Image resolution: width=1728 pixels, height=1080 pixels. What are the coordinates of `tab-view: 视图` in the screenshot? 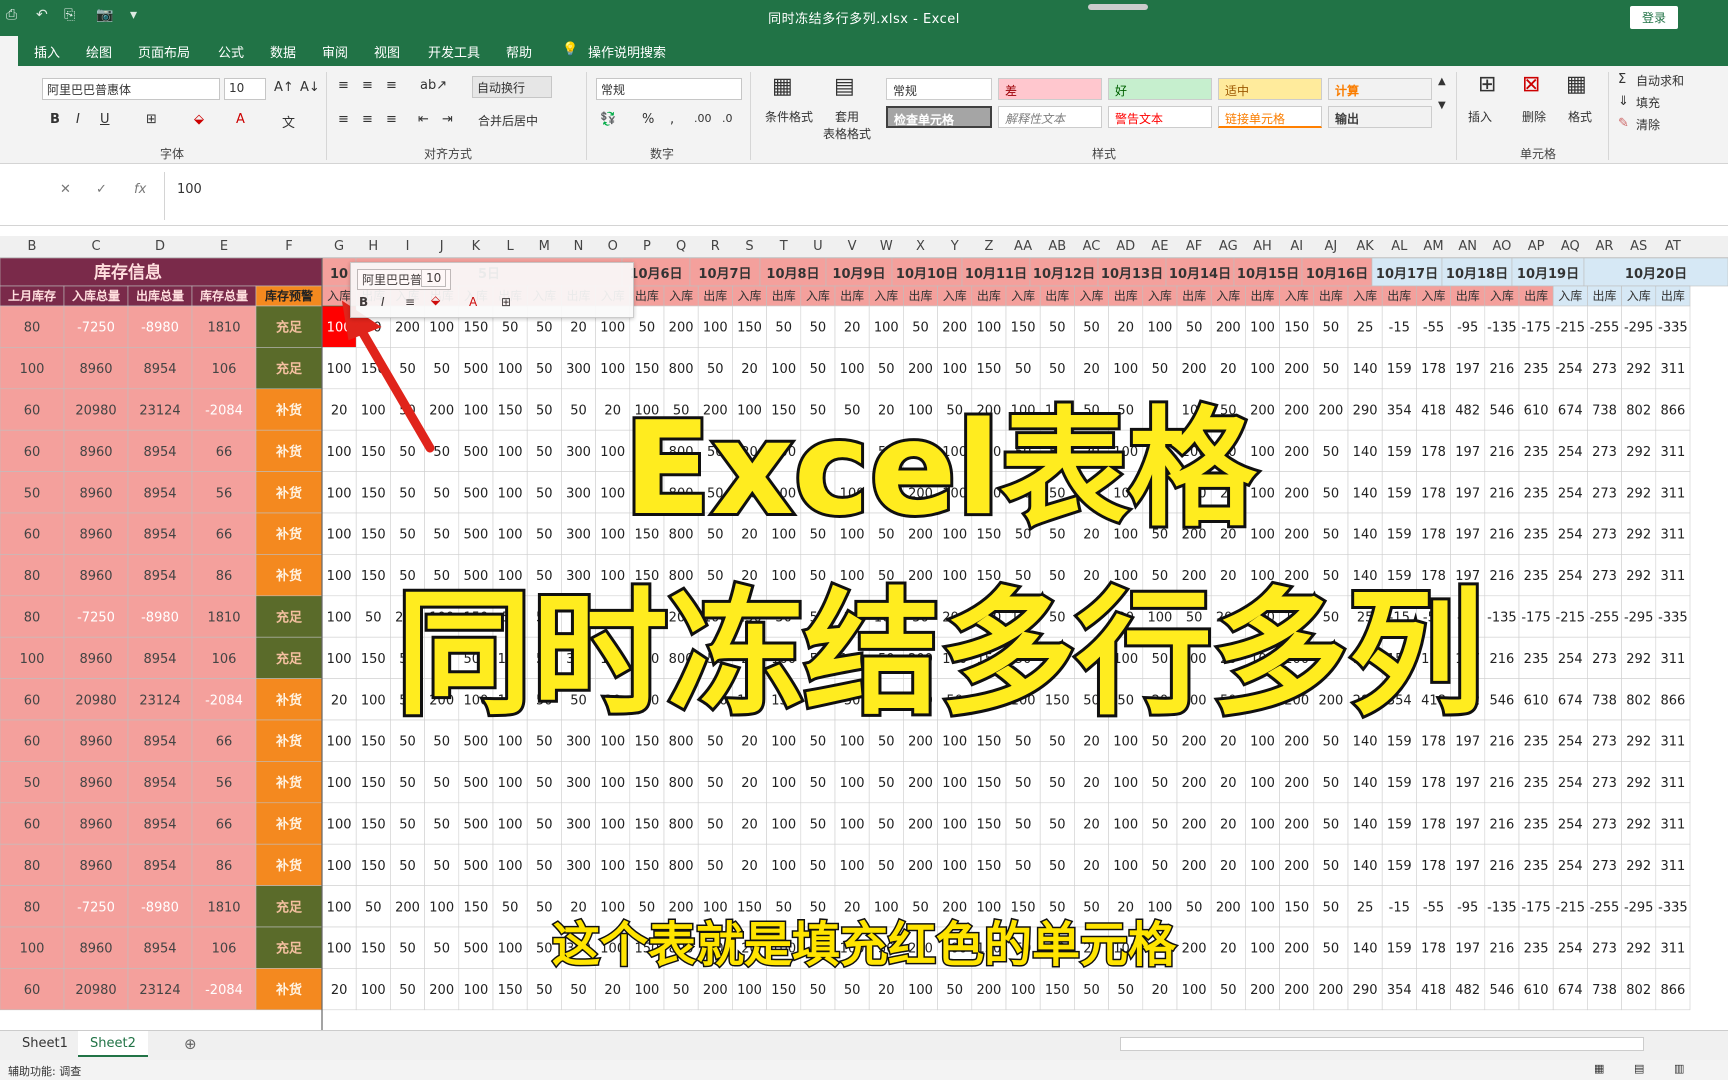 It's located at (387, 51).